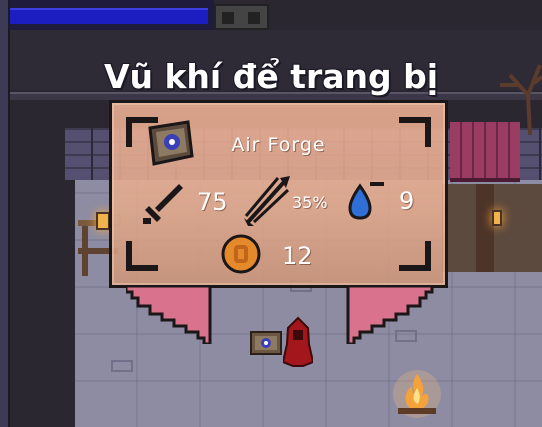 Image resolution: width=542 pixels, height=427 pixels. Describe the element at coordinates (266, 343) in the screenshot. I see `spellbook-icon` at that location.